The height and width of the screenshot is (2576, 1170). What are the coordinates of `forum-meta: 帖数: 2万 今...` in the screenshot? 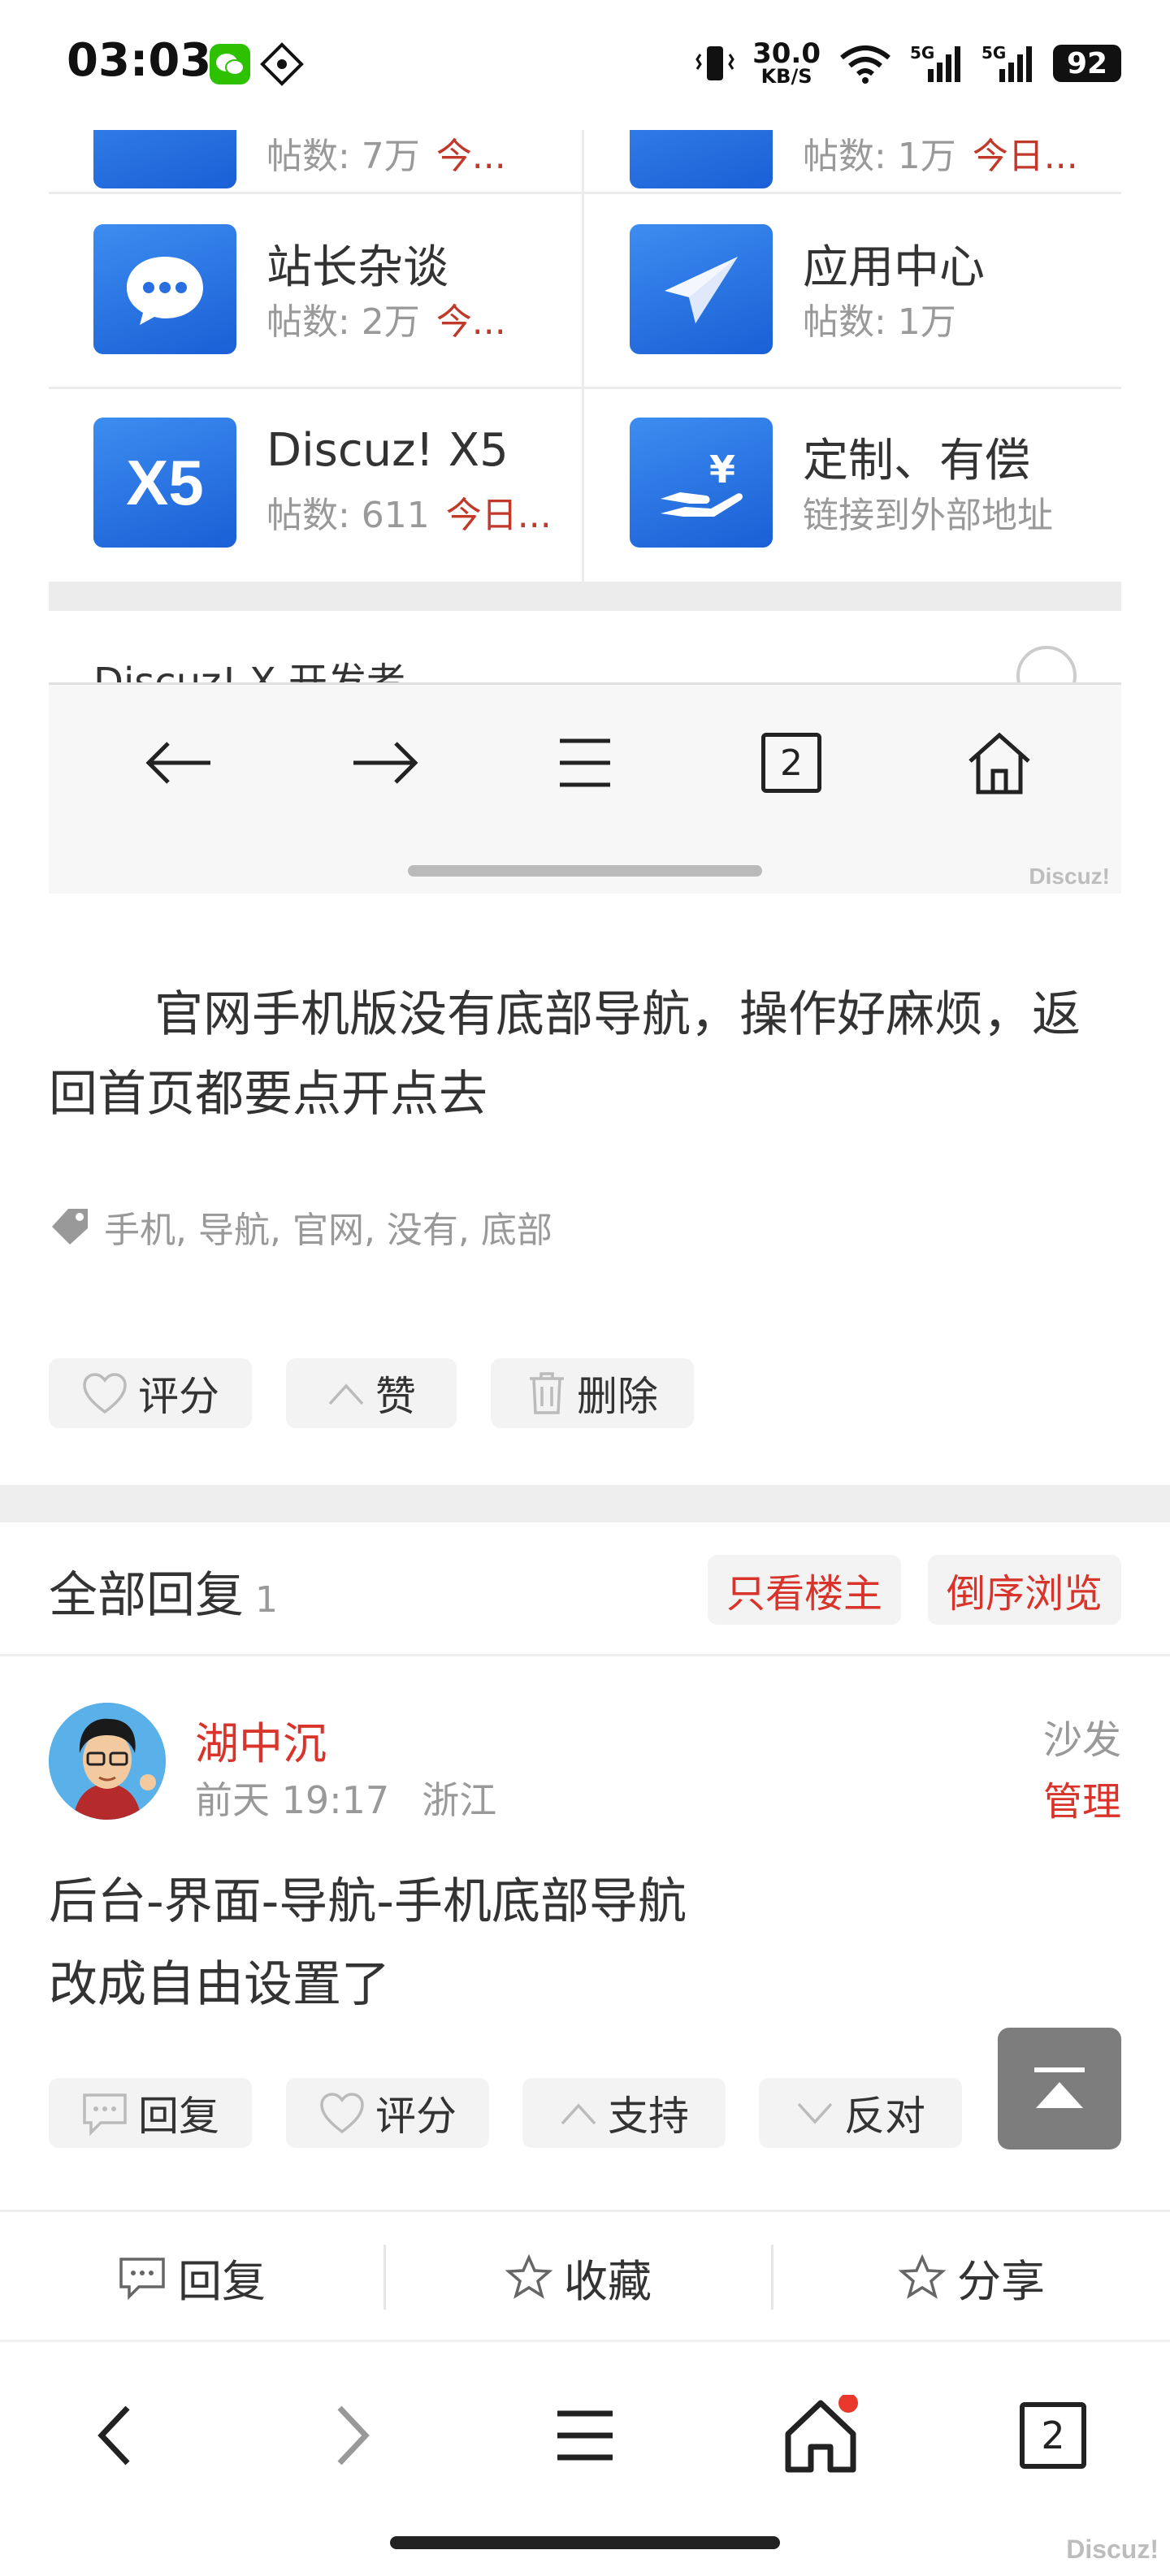 It's located at (386, 322).